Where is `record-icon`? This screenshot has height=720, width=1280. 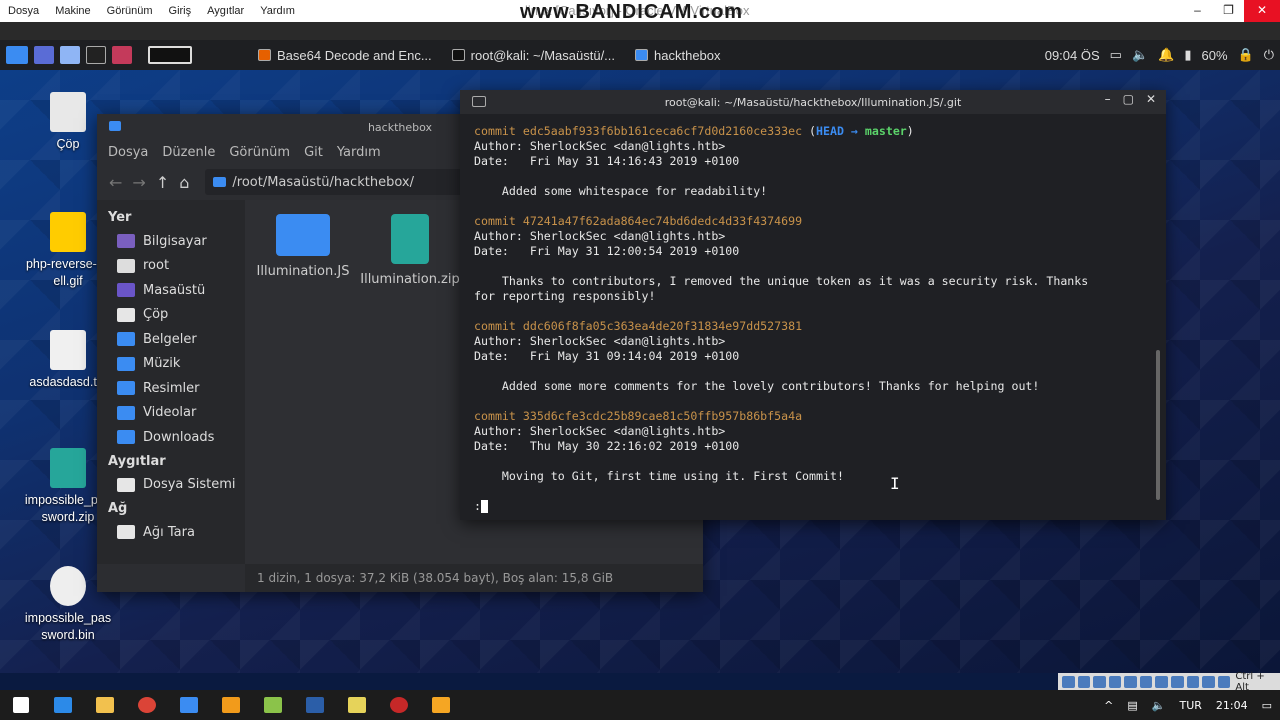 record-icon is located at coordinates (1177, 681).